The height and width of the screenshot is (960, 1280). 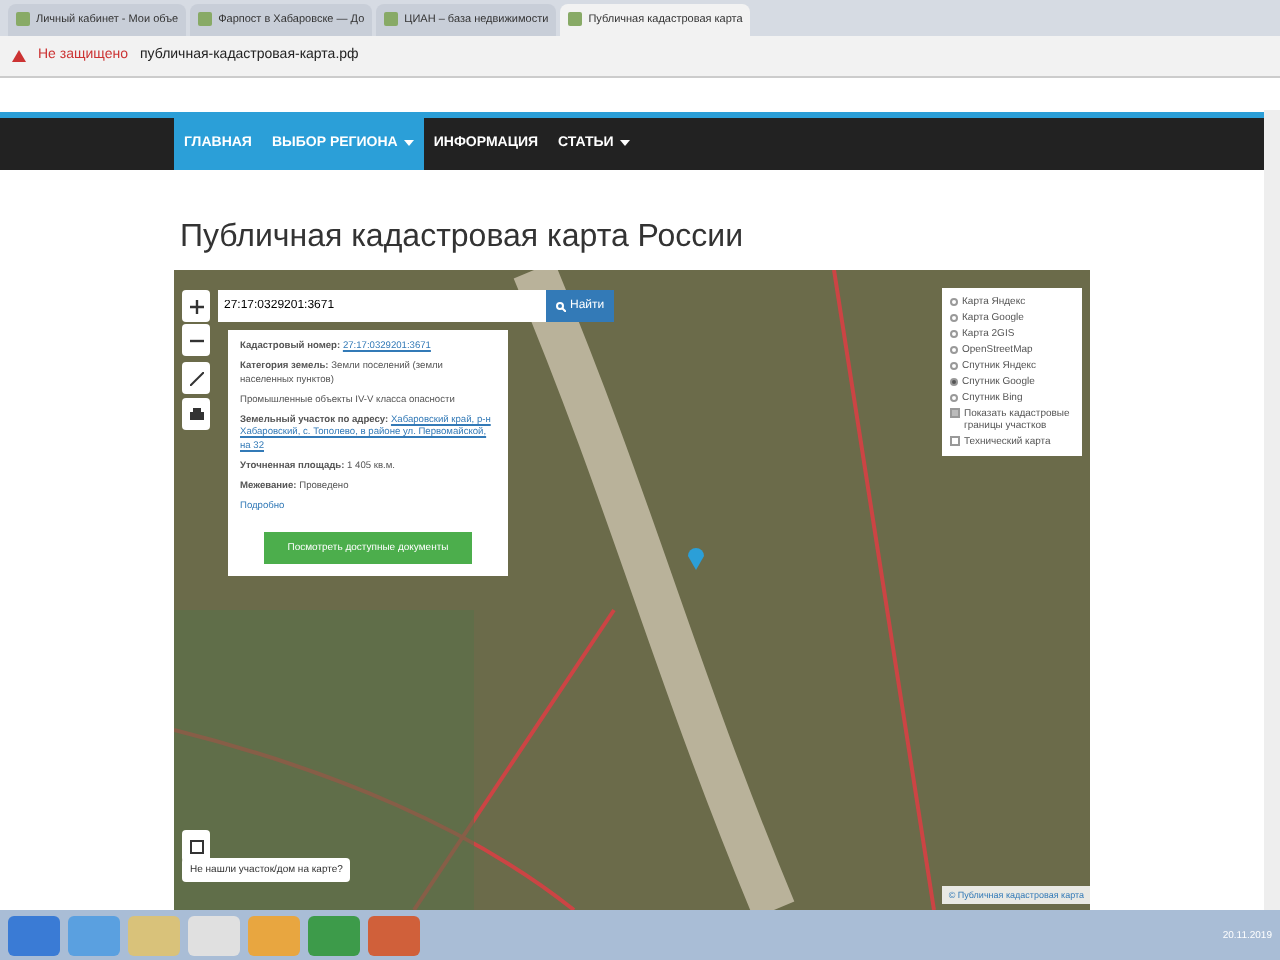 I want to click on zoom-in-button, so click(x=196, y=306).